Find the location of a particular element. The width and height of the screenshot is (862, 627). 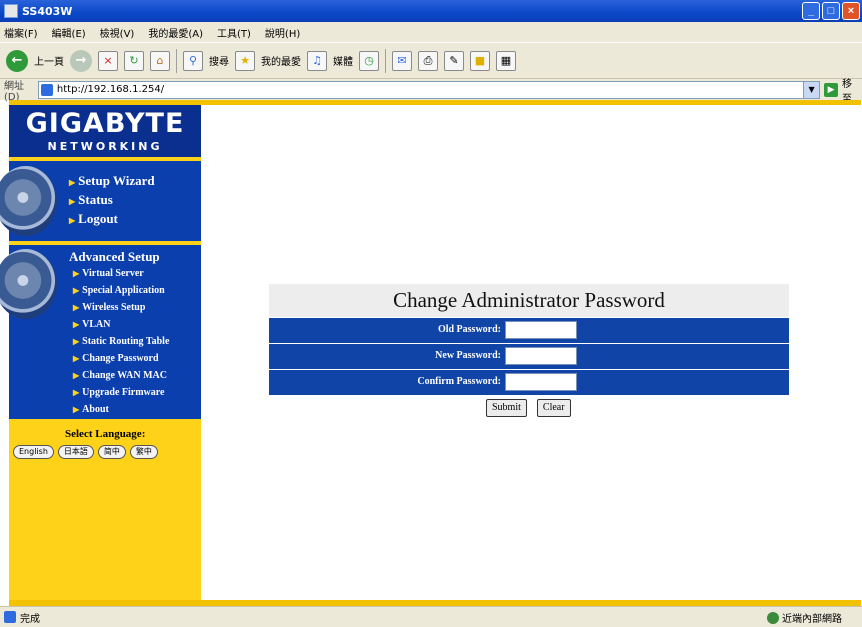

status-bar: 完成 近端內部網路 is located at coordinates (431, 616).